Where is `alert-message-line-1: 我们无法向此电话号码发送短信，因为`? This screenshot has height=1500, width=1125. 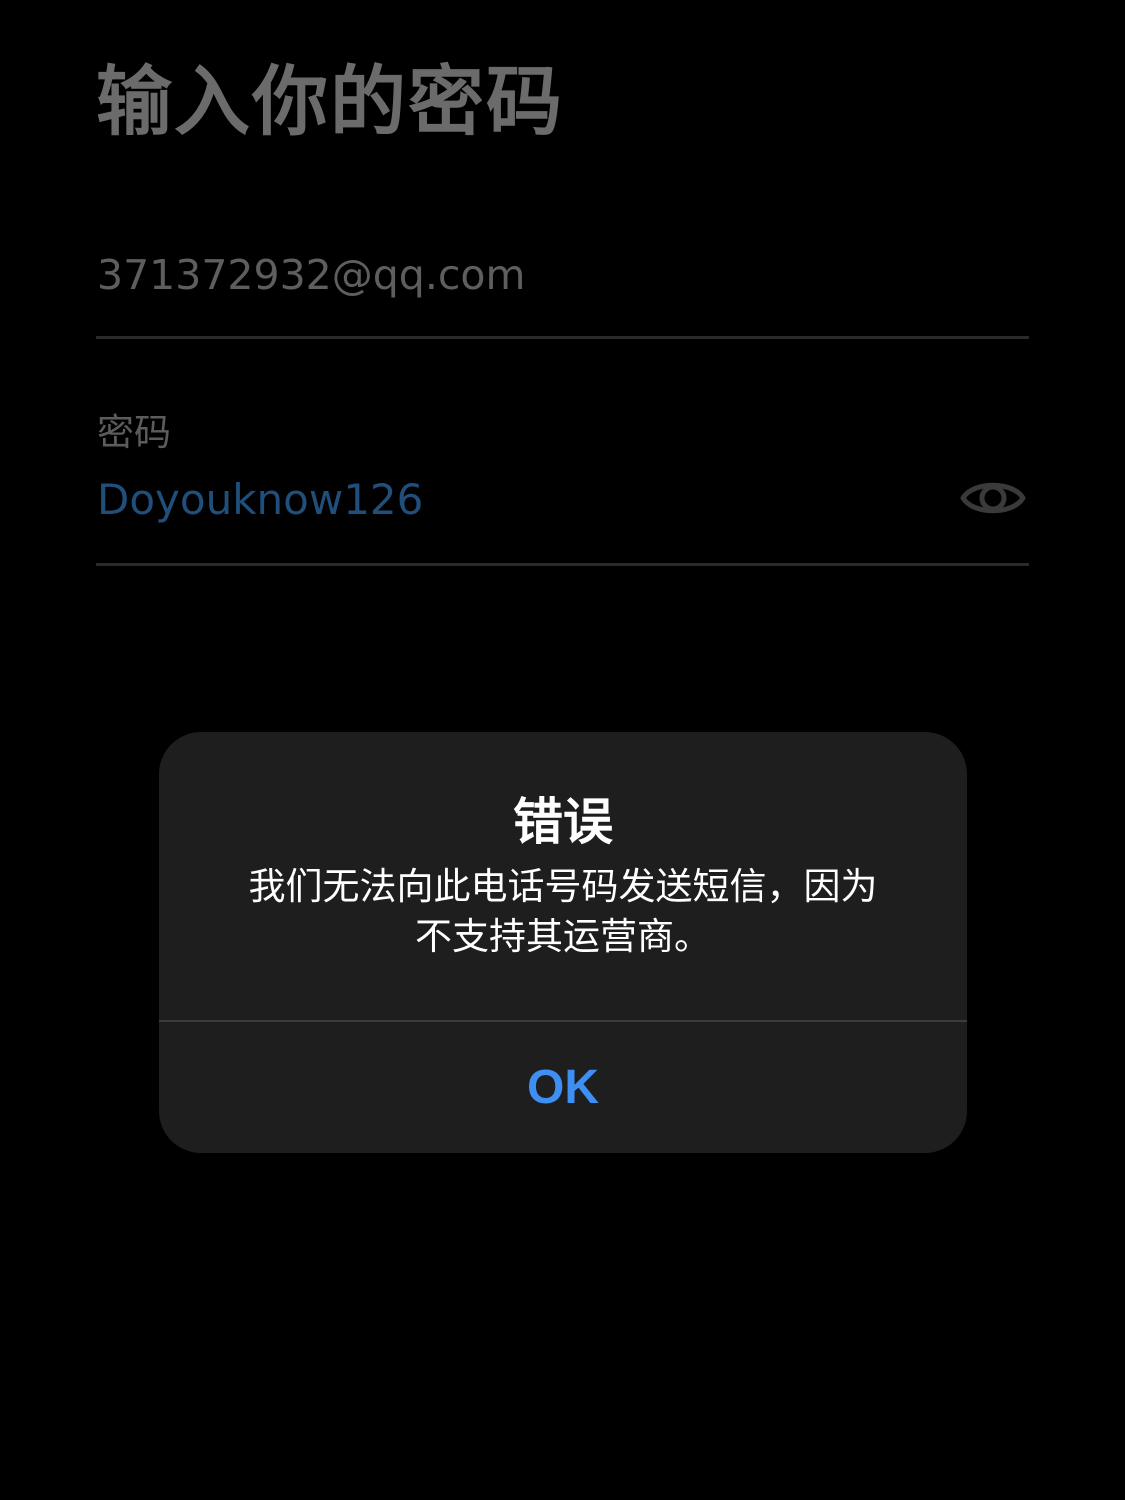
alert-message-line-1: 我们无法向此电话号码发送短信，因为 is located at coordinates (563, 886).